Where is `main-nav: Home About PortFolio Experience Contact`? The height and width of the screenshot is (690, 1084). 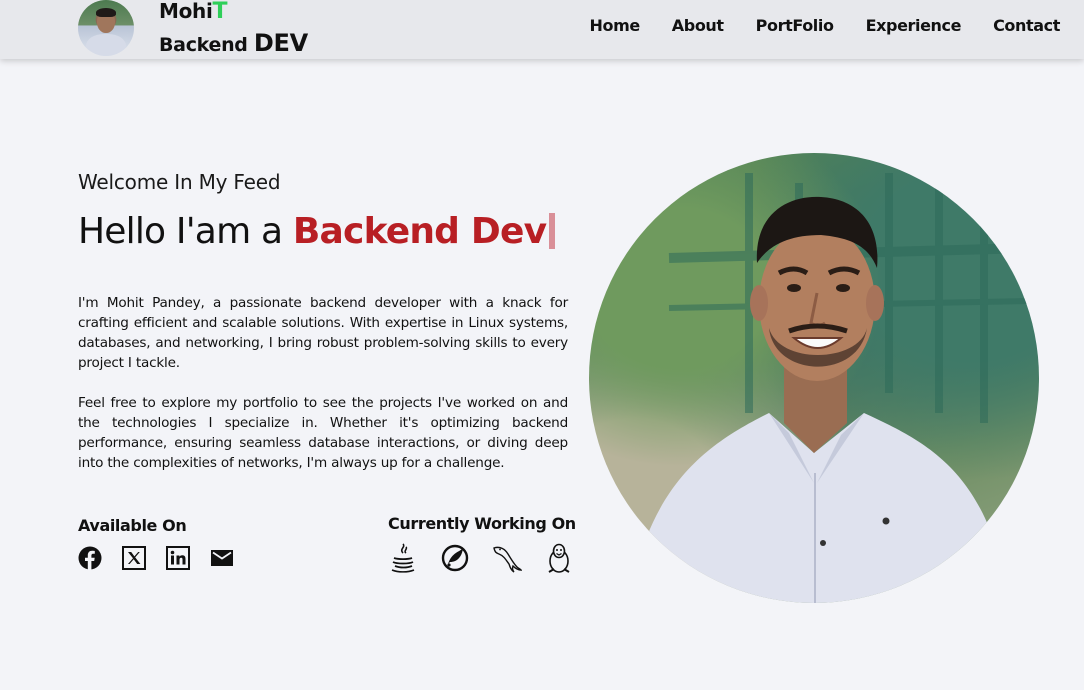
main-nav: Home About PortFolio Experience Contact is located at coordinates (824, 26).